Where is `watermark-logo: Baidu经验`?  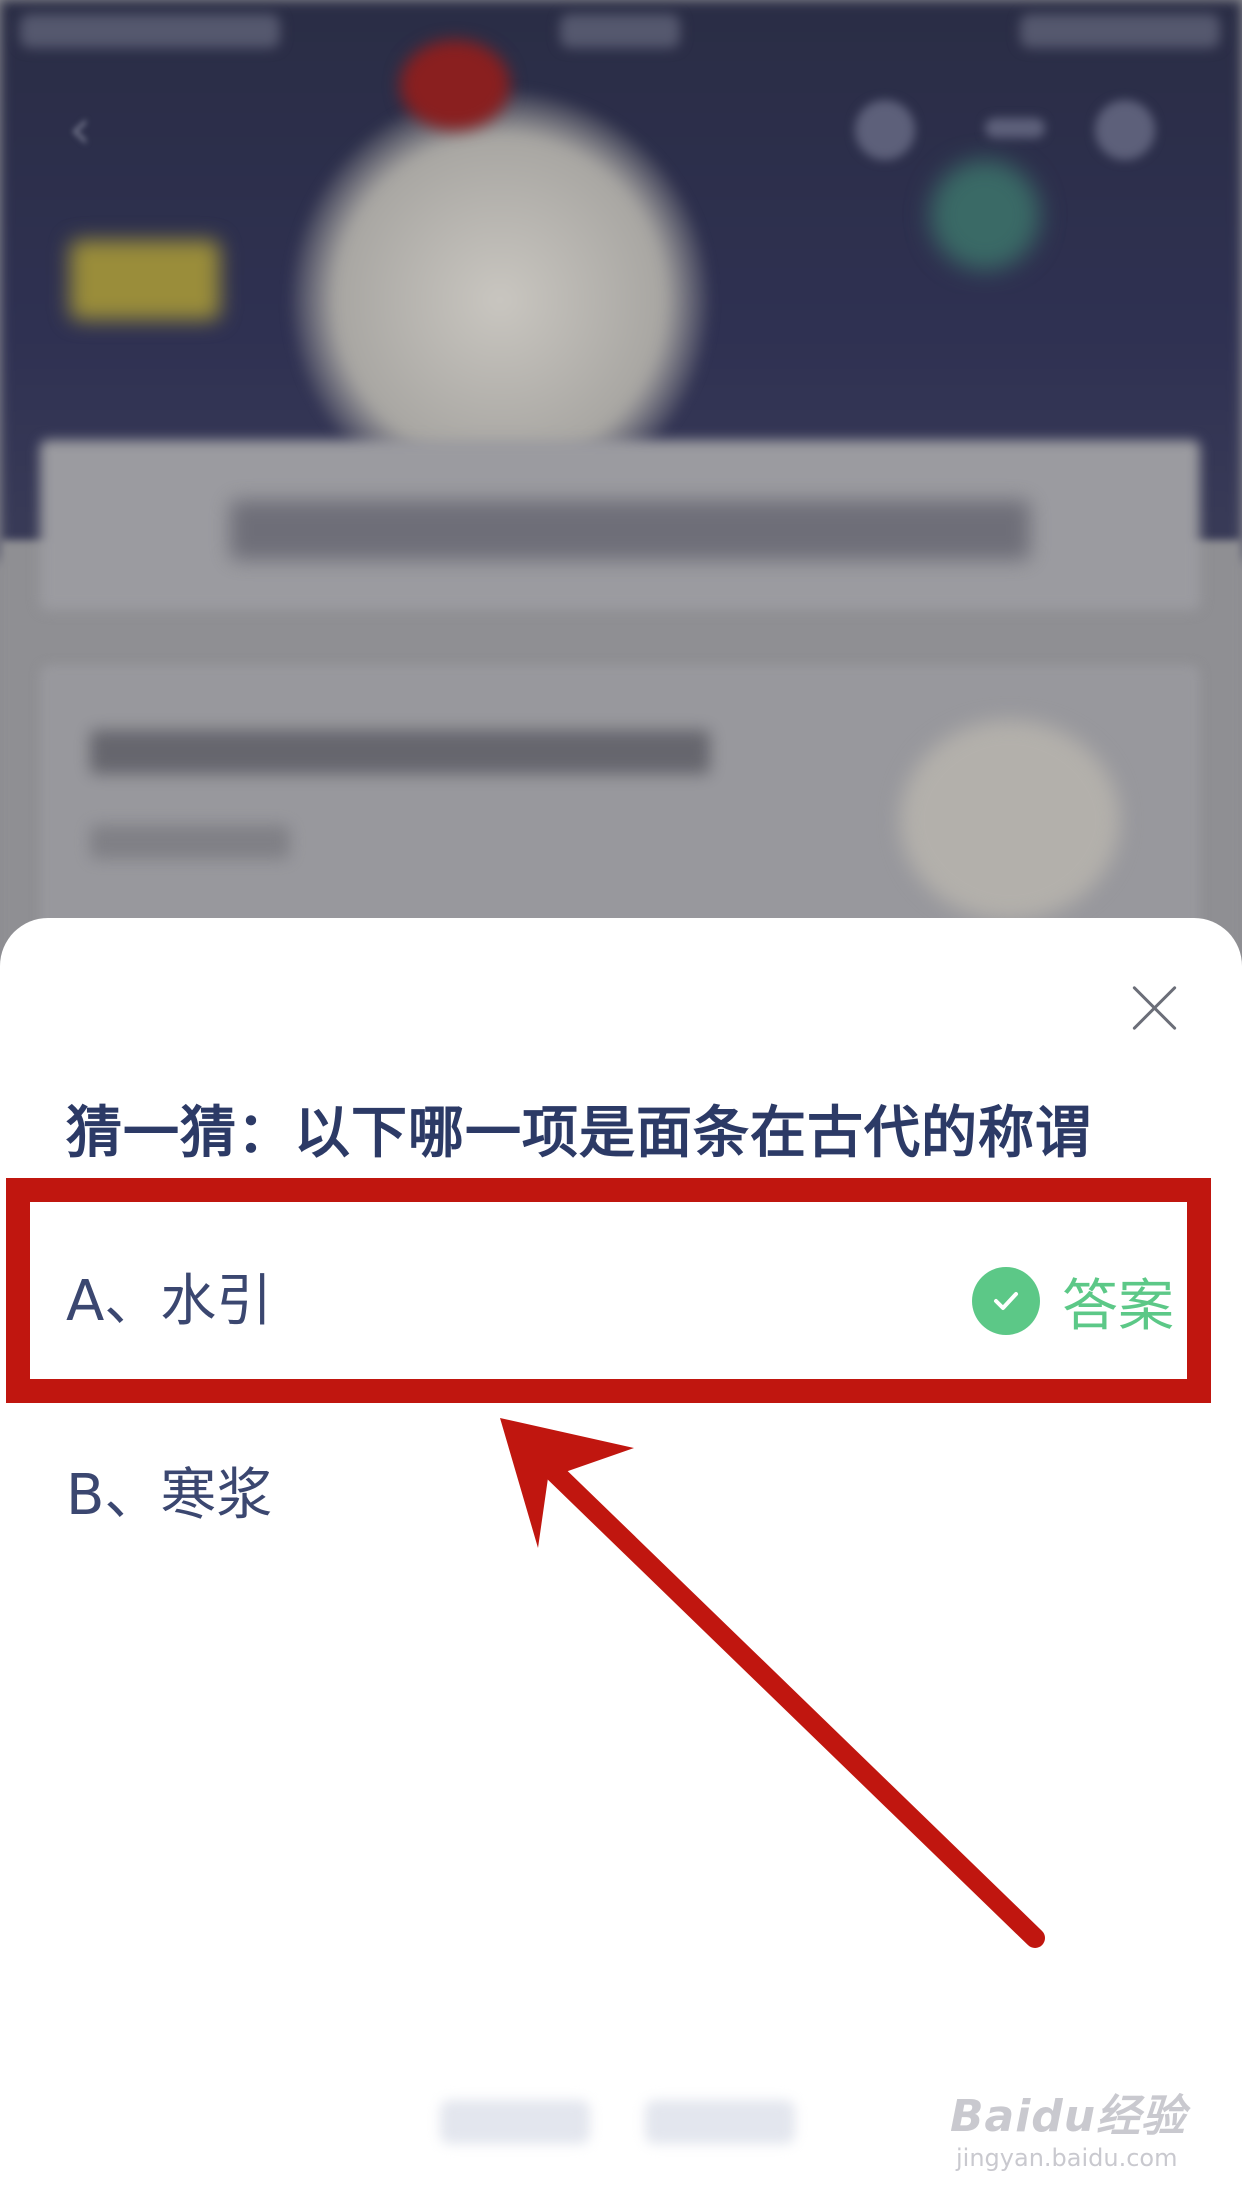 watermark-logo: Baidu经验 is located at coordinates (1068, 2116).